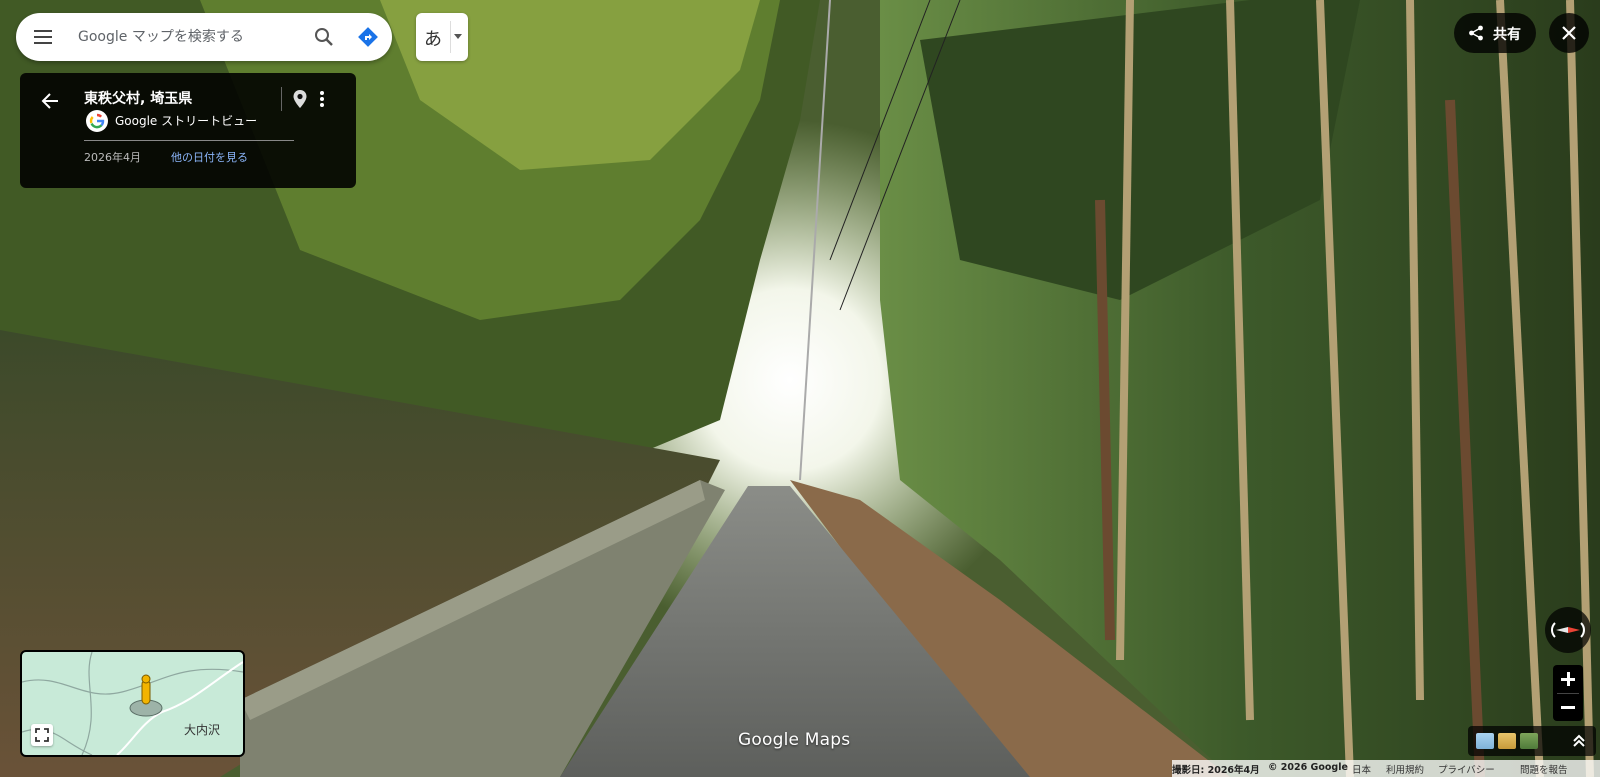 Image resolution: width=1600 pixels, height=777 pixels. What do you see at coordinates (183, 37) in the screenshot?
I see `search-input` at bounding box center [183, 37].